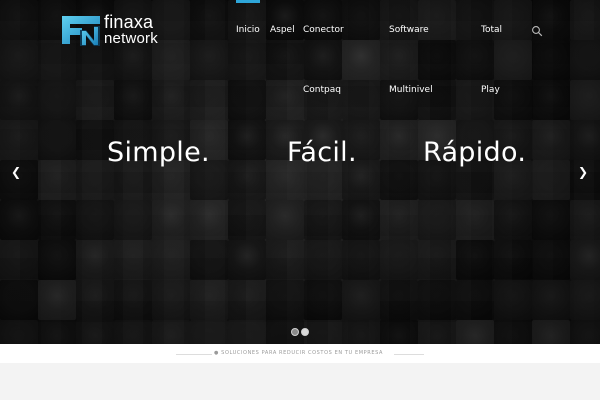  What do you see at coordinates (409, 30) in the screenshot?
I see `nav-item-software: Software` at bounding box center [409, 30].